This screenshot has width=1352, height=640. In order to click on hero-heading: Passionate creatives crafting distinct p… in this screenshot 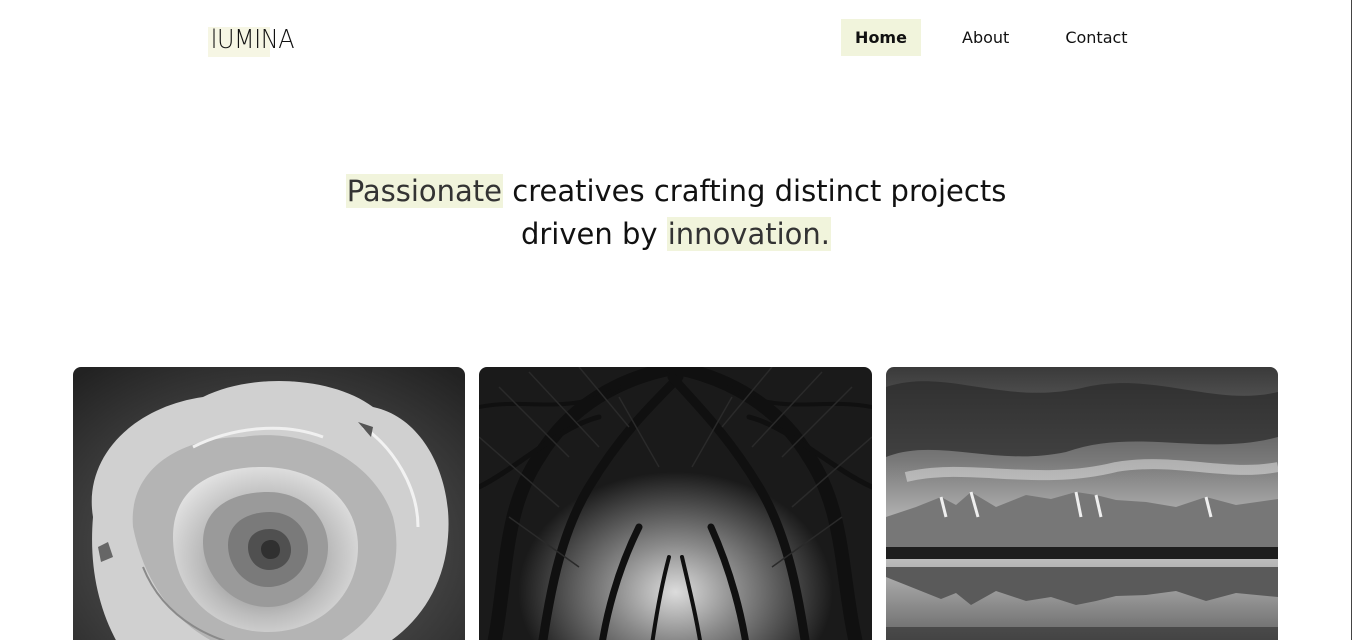, I will do `click(675, 213)`.